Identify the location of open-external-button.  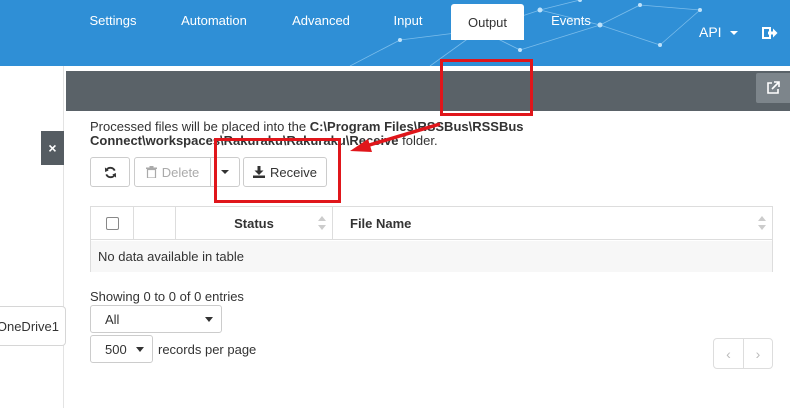
(773, 88).